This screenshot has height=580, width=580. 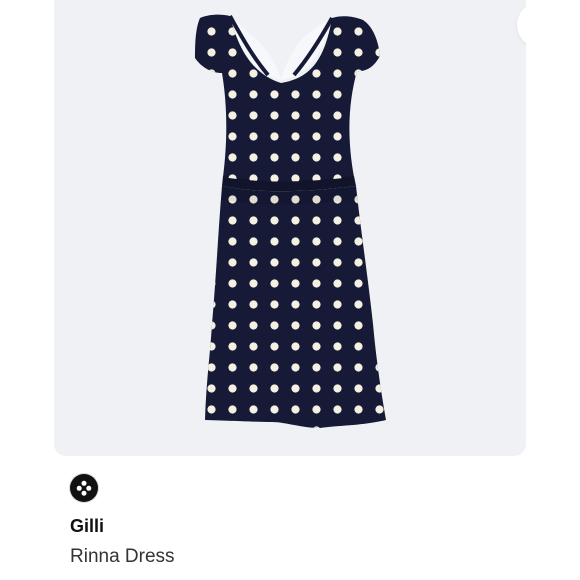 What do you see at coordinates (122, 557) in the screenshot?
I see `product-name: Rinna Dress` at bounding box center [122, 557].